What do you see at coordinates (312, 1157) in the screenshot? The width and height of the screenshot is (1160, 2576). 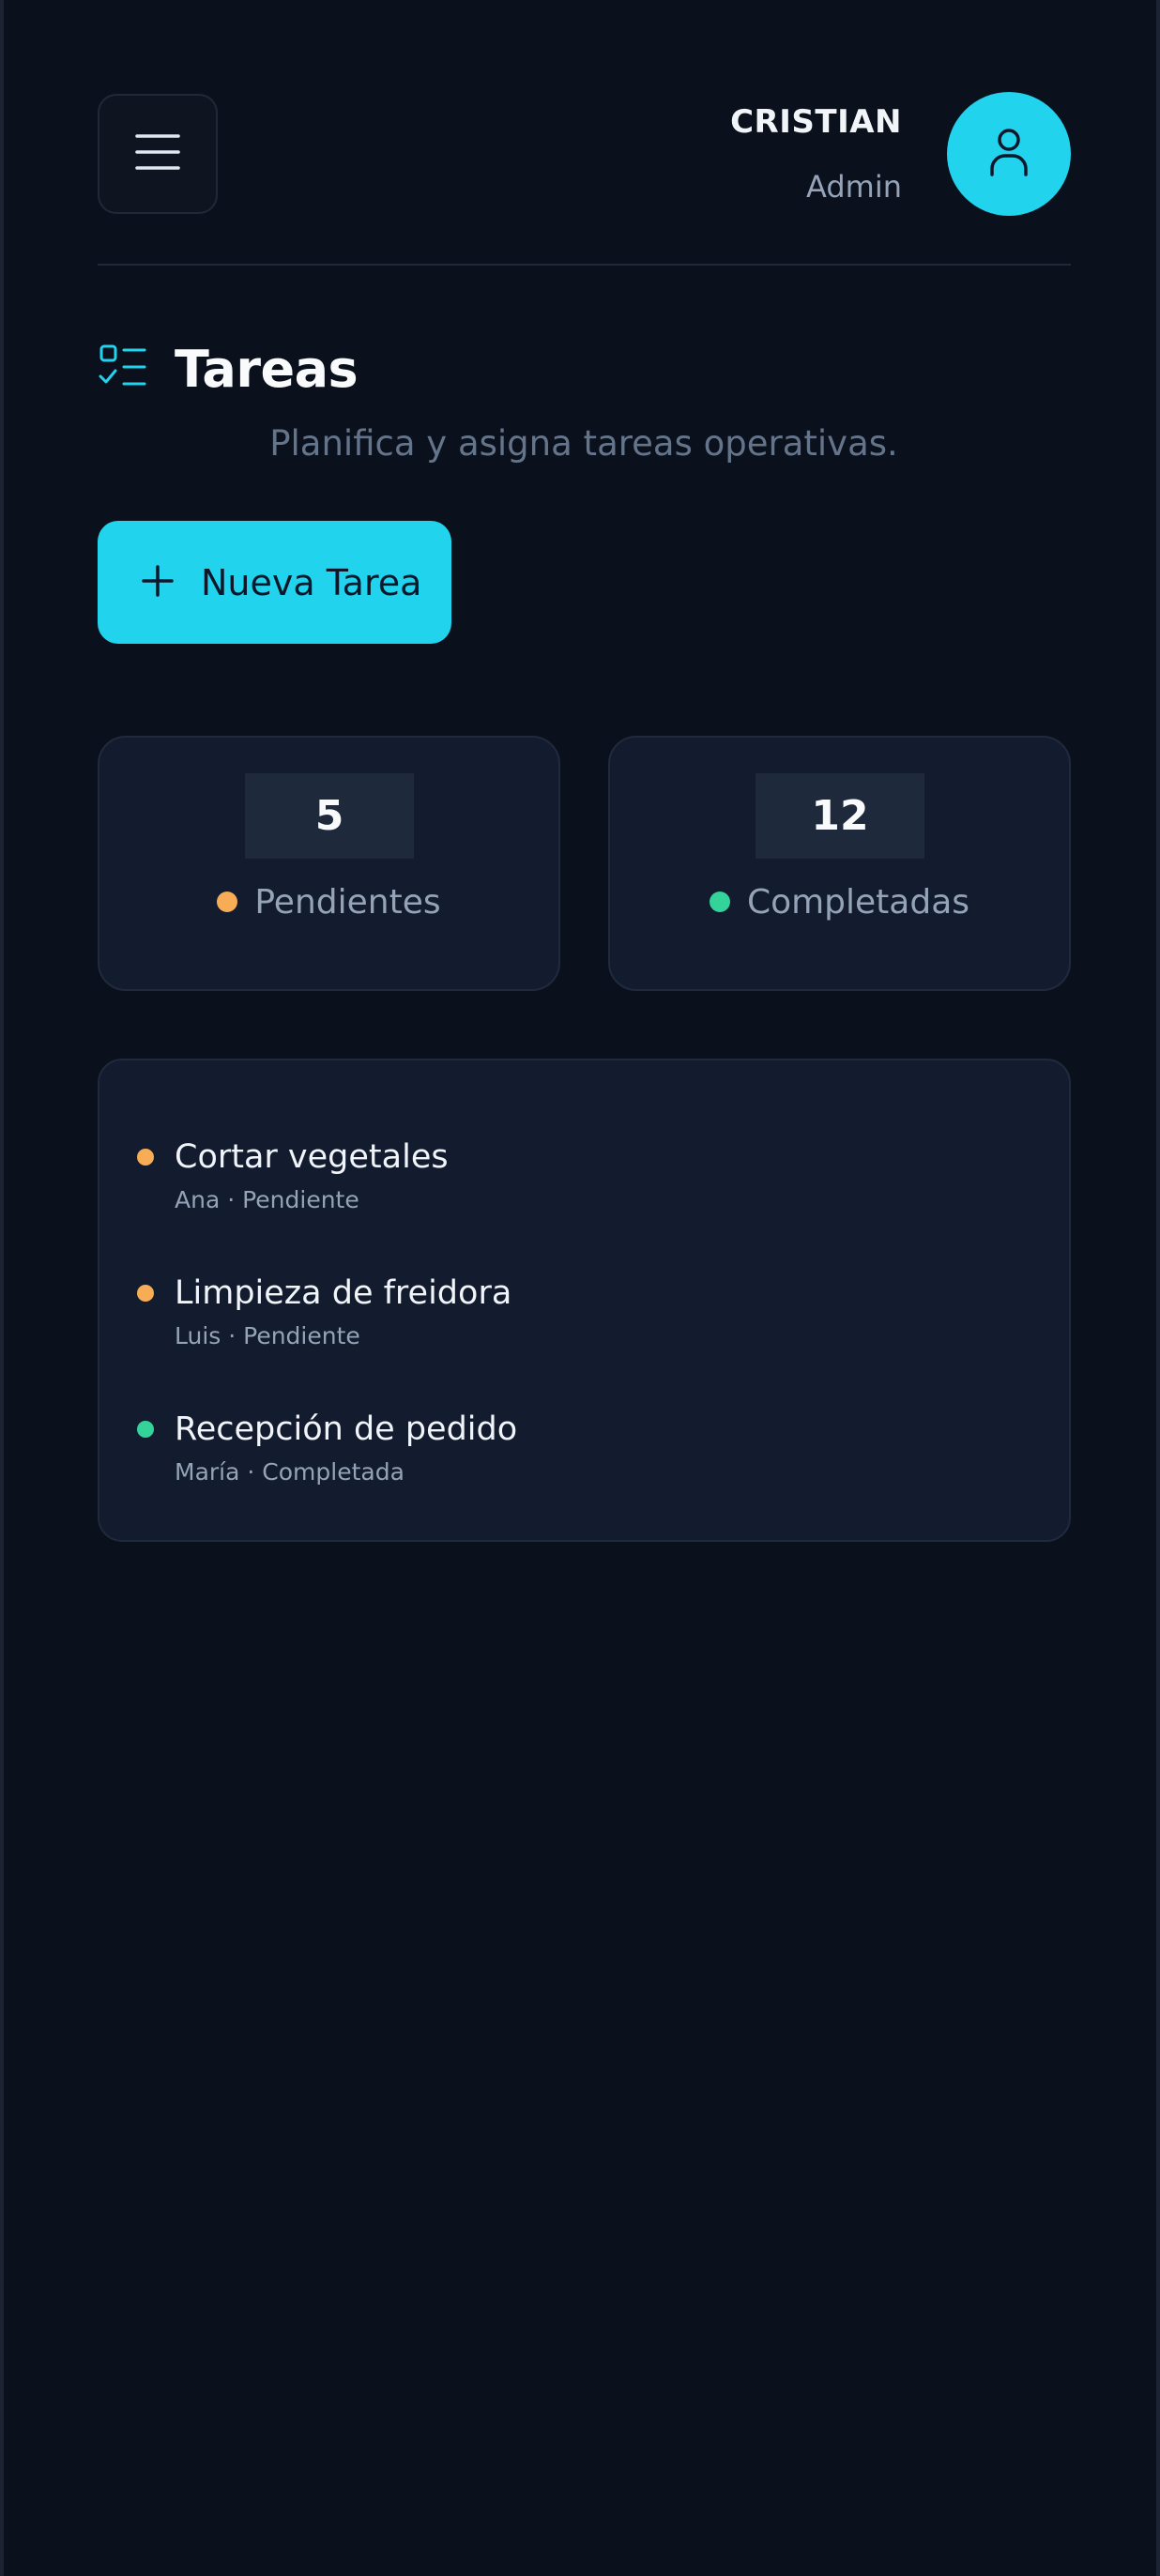 I see `task-title: Cortar vegetales` at bounding box center [312, 1157].